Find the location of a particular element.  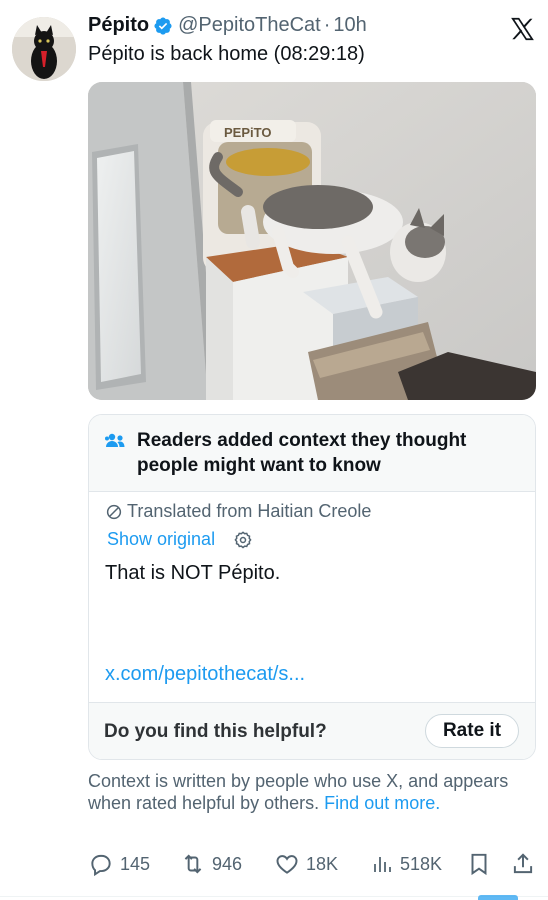

compose-button-edge is located at coordinates (498, 897).